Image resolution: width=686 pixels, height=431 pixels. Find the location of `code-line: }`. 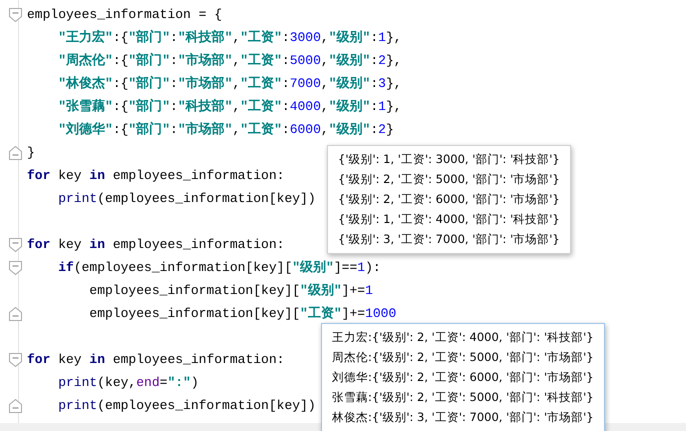

code-line: } is located at coordinates (31, 153).